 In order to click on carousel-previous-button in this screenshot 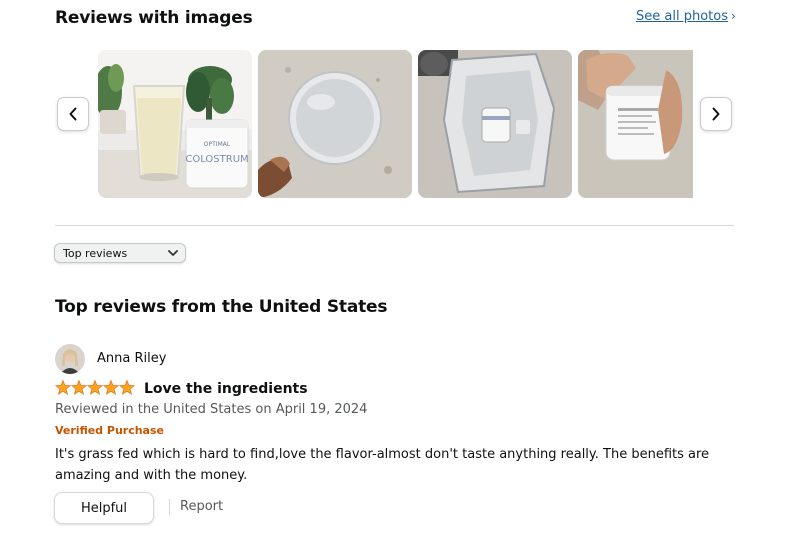, I will do `click(73, 114)`.